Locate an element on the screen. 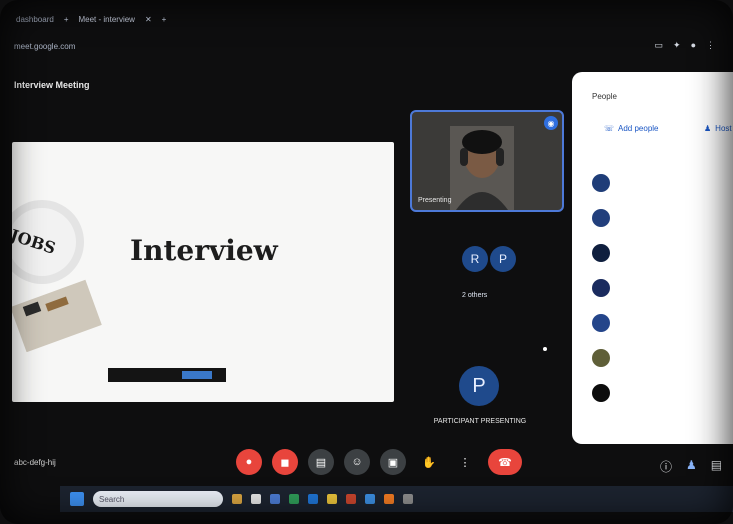  participant-name-large: PARTICIPANT PRESENTING is located at coordinates (480, 421).